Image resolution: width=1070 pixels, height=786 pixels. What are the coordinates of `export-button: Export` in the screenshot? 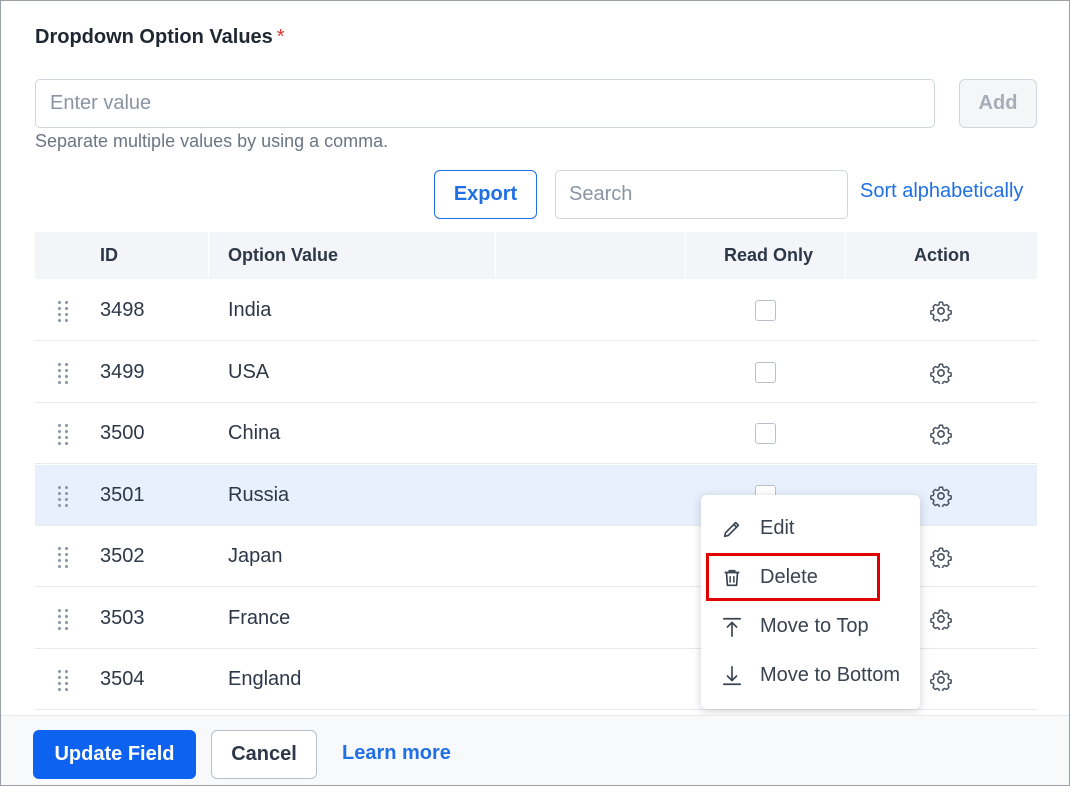 It's located at (485, 194).